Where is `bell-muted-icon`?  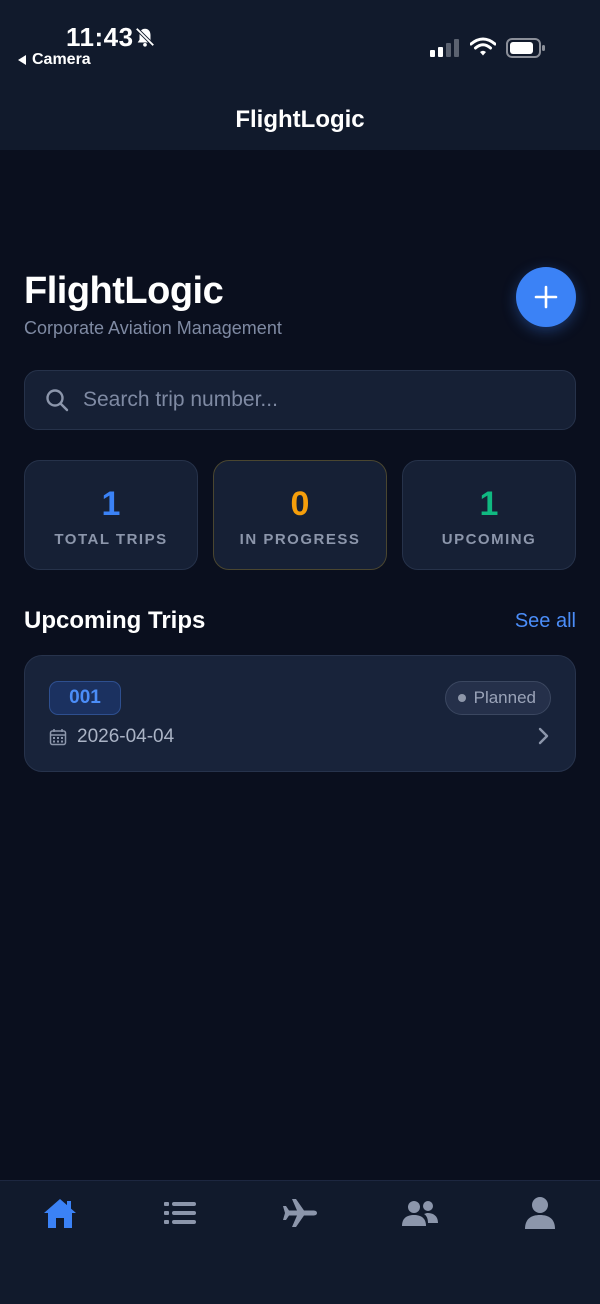
bell-muted-icon is located at coordinates (145, 37).